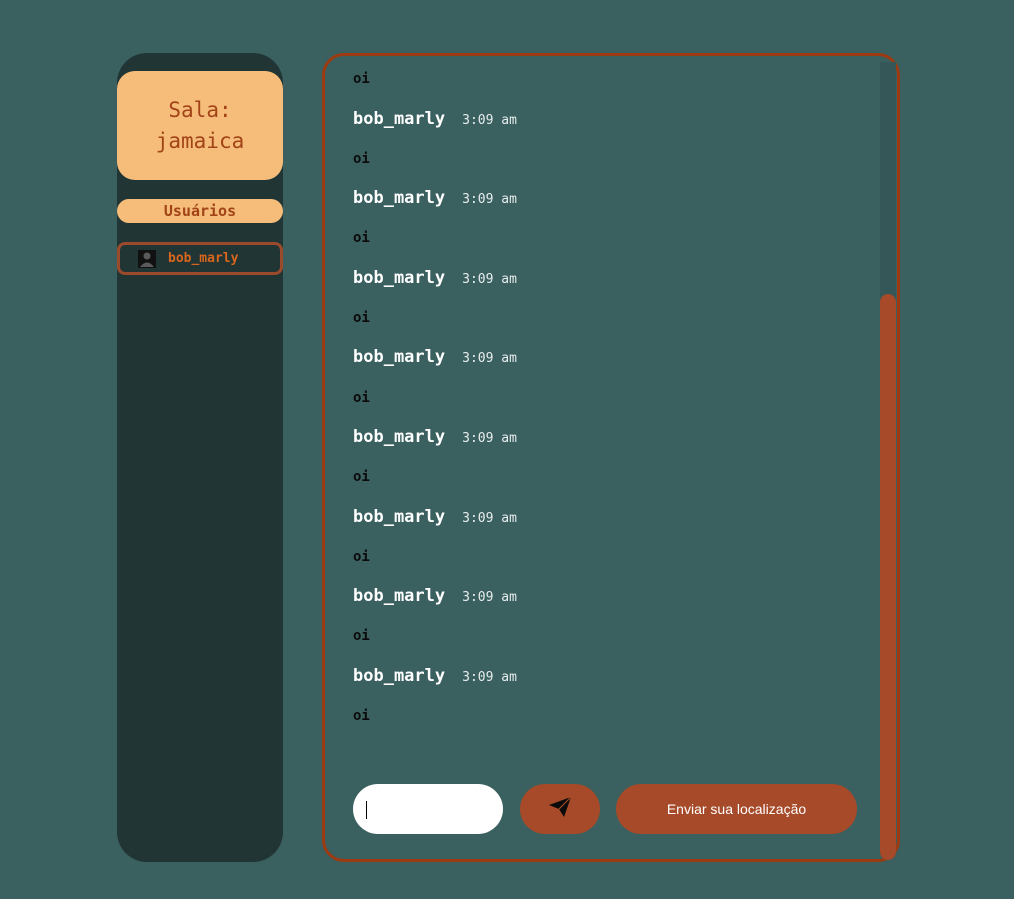 The width and height of the screenshot is (1014, 899). Describe the element at coordinates (200, 109) in the screenshot. I see `room-label: Sala:` at that location.